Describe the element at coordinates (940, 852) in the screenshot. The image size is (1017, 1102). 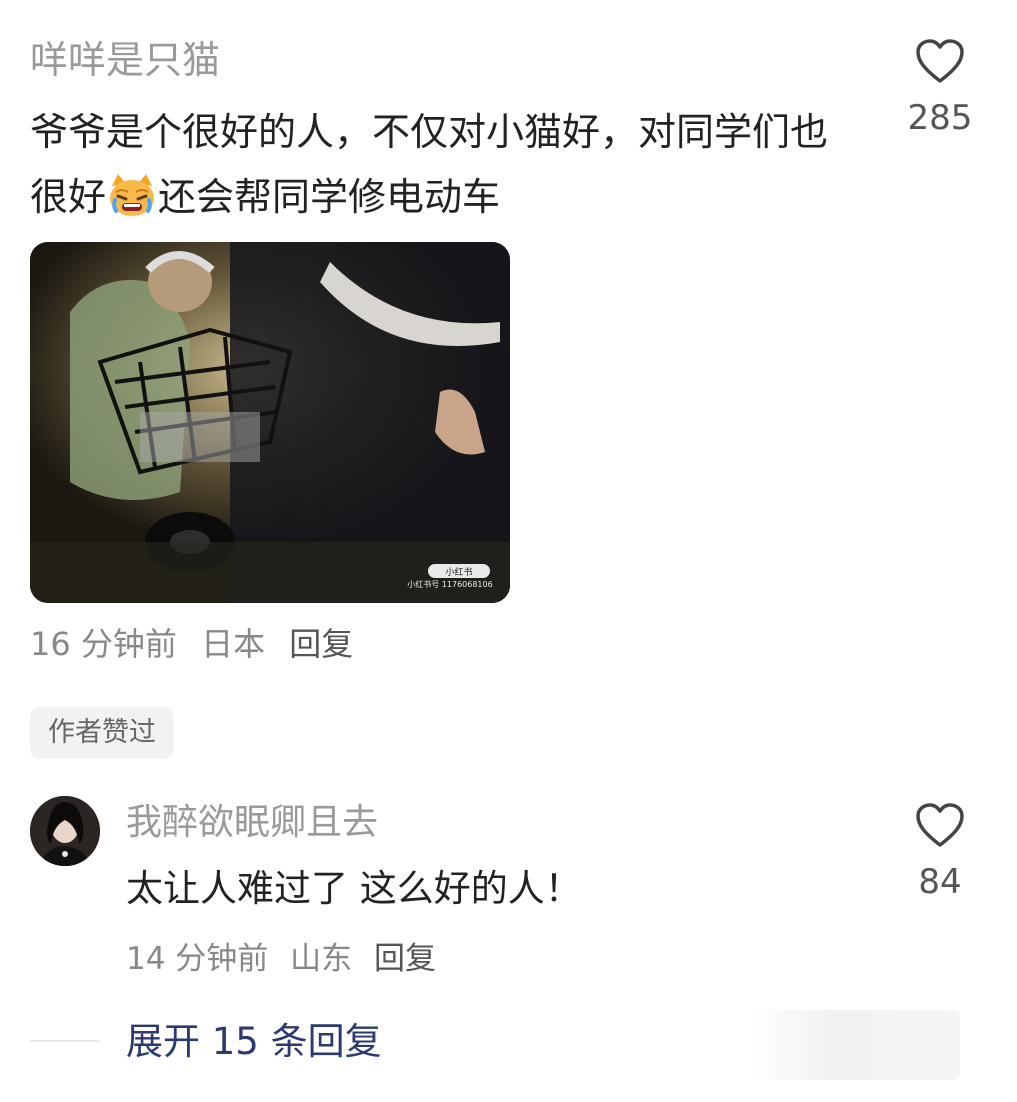
I see `reply-comment-like: 84` at that location.